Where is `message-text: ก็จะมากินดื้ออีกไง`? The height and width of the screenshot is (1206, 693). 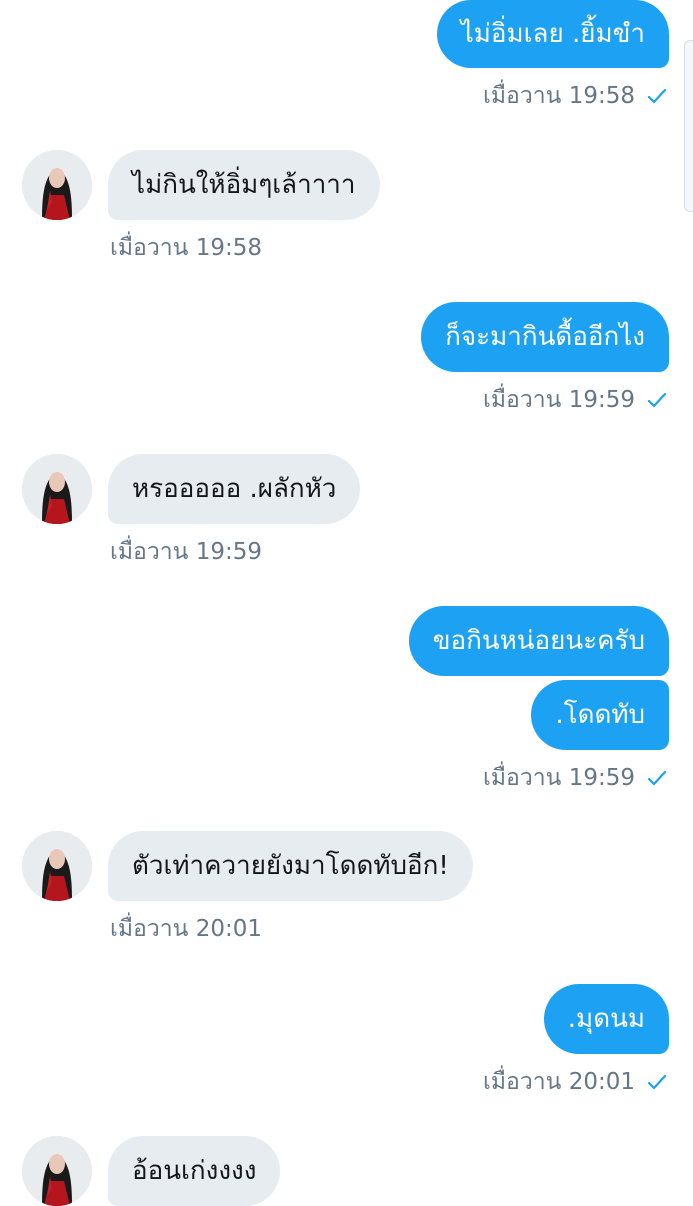
message-text: ก็จะมากินดื้ออีกไง is located at coordinates (545, 337).